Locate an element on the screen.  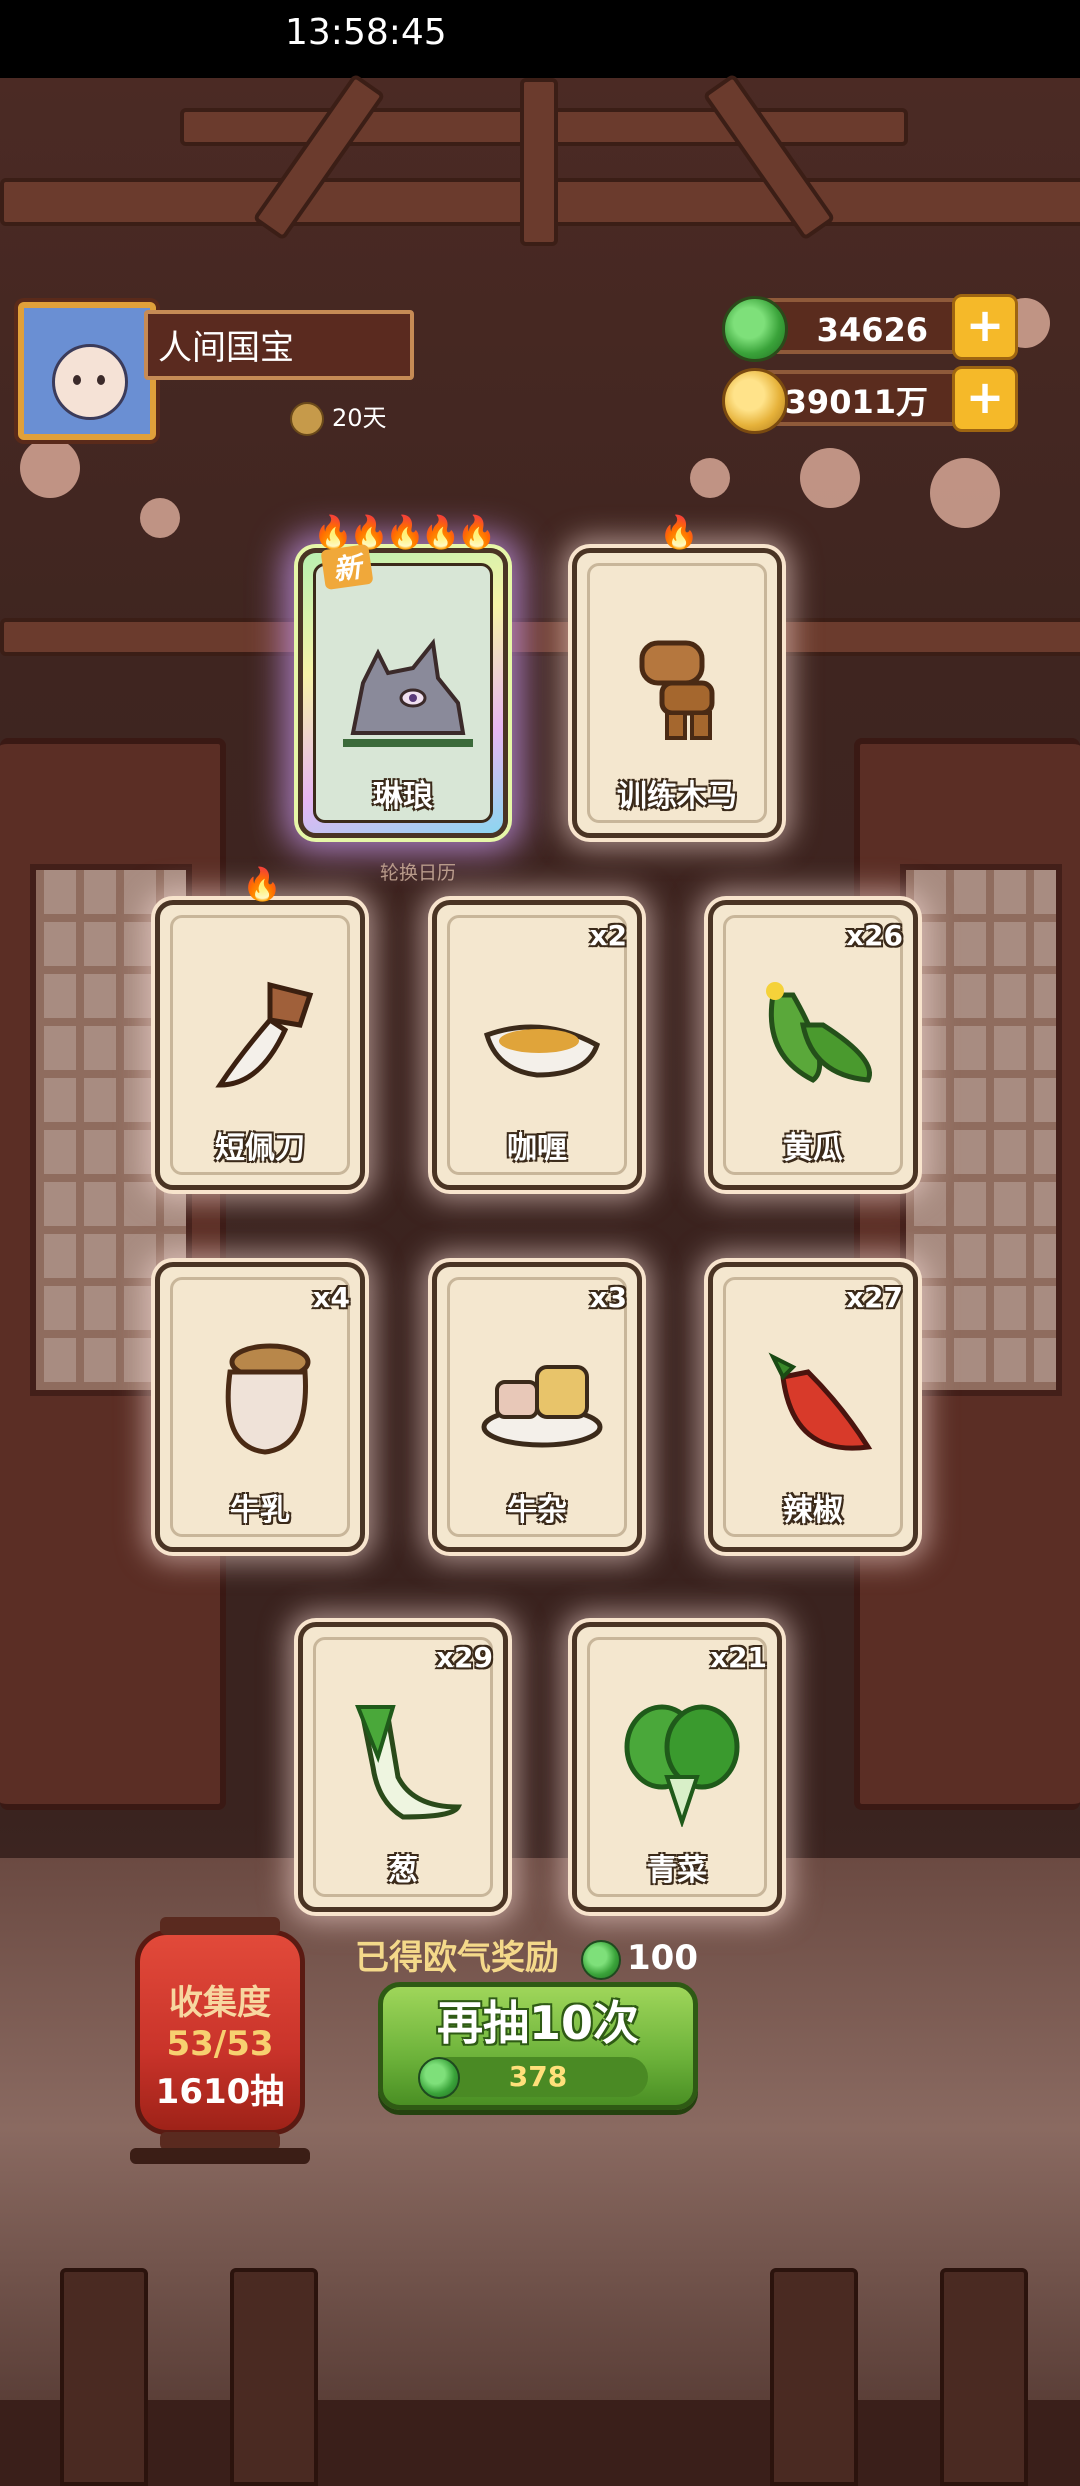
card-count: x21 is located at coordinates (738, 1657).